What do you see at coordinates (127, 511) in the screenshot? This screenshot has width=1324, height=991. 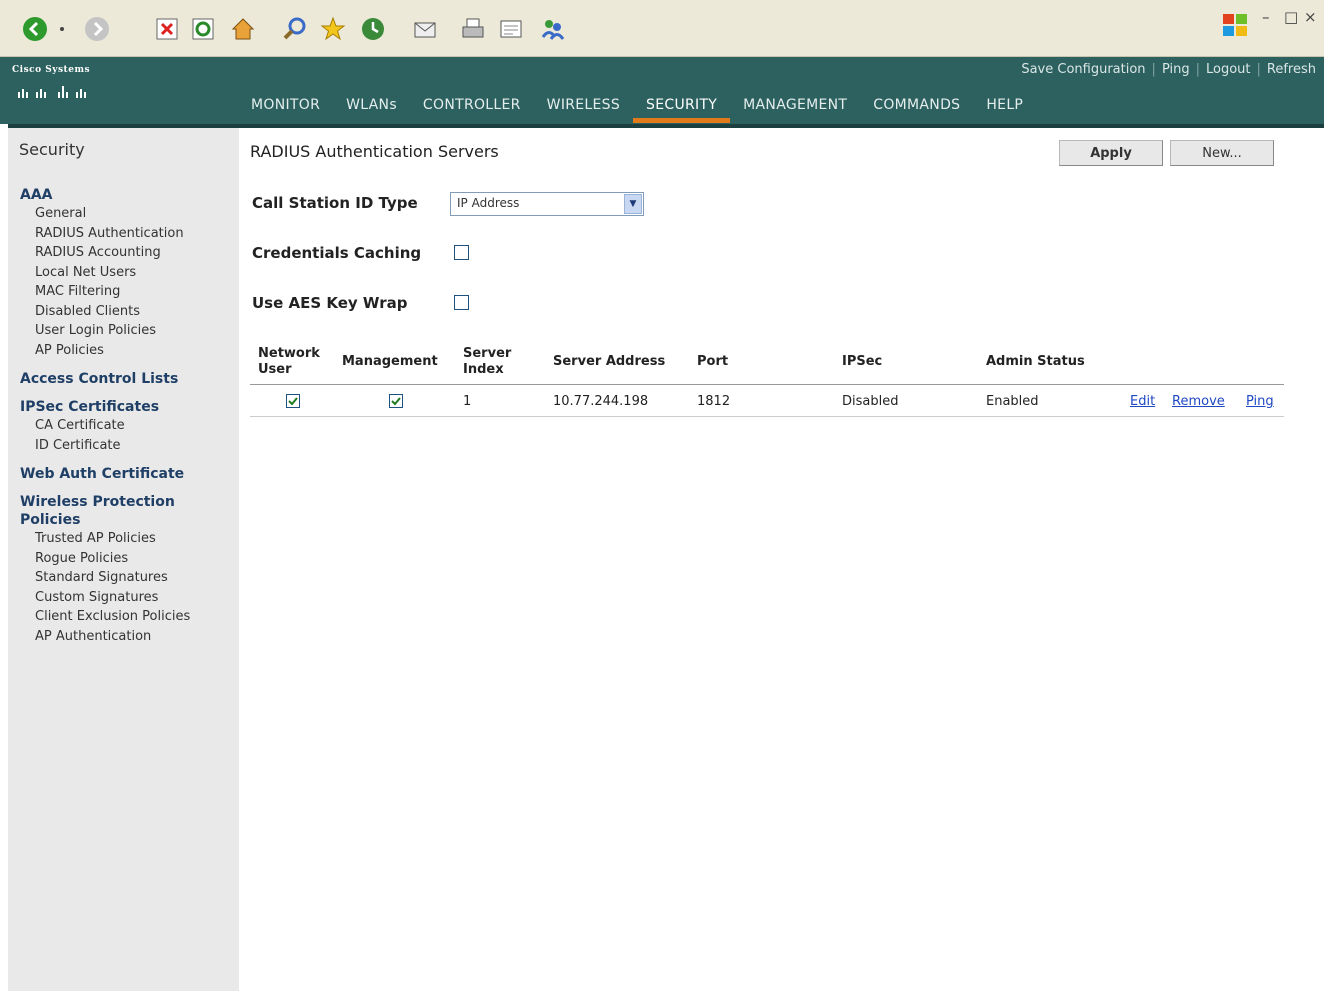 I see `sidebar-group-wireless-protection-policies: Wireless Protection Policies` at bounding box center [127, 511].